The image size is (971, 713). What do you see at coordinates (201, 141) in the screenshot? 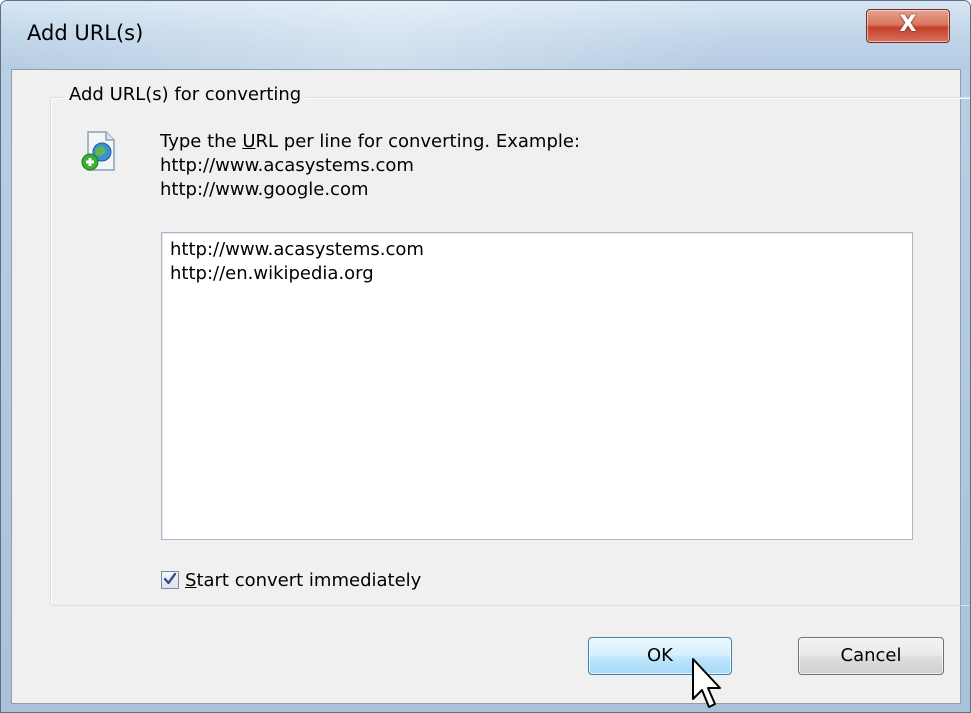
I see `instruction-line-1-prefix: Type the` at bounding box center [201, 141].